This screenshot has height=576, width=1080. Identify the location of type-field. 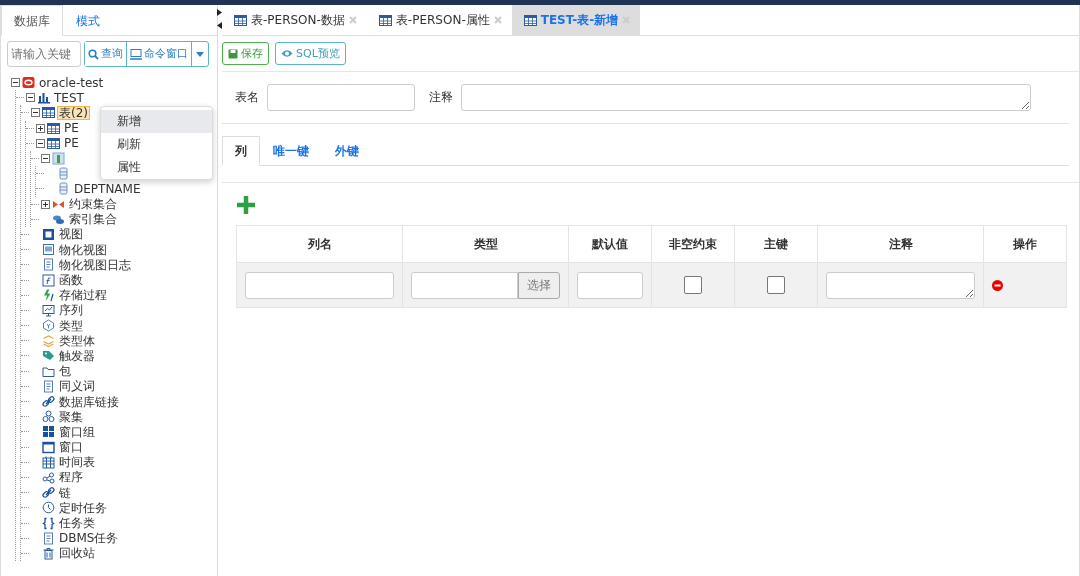
(464, 285).